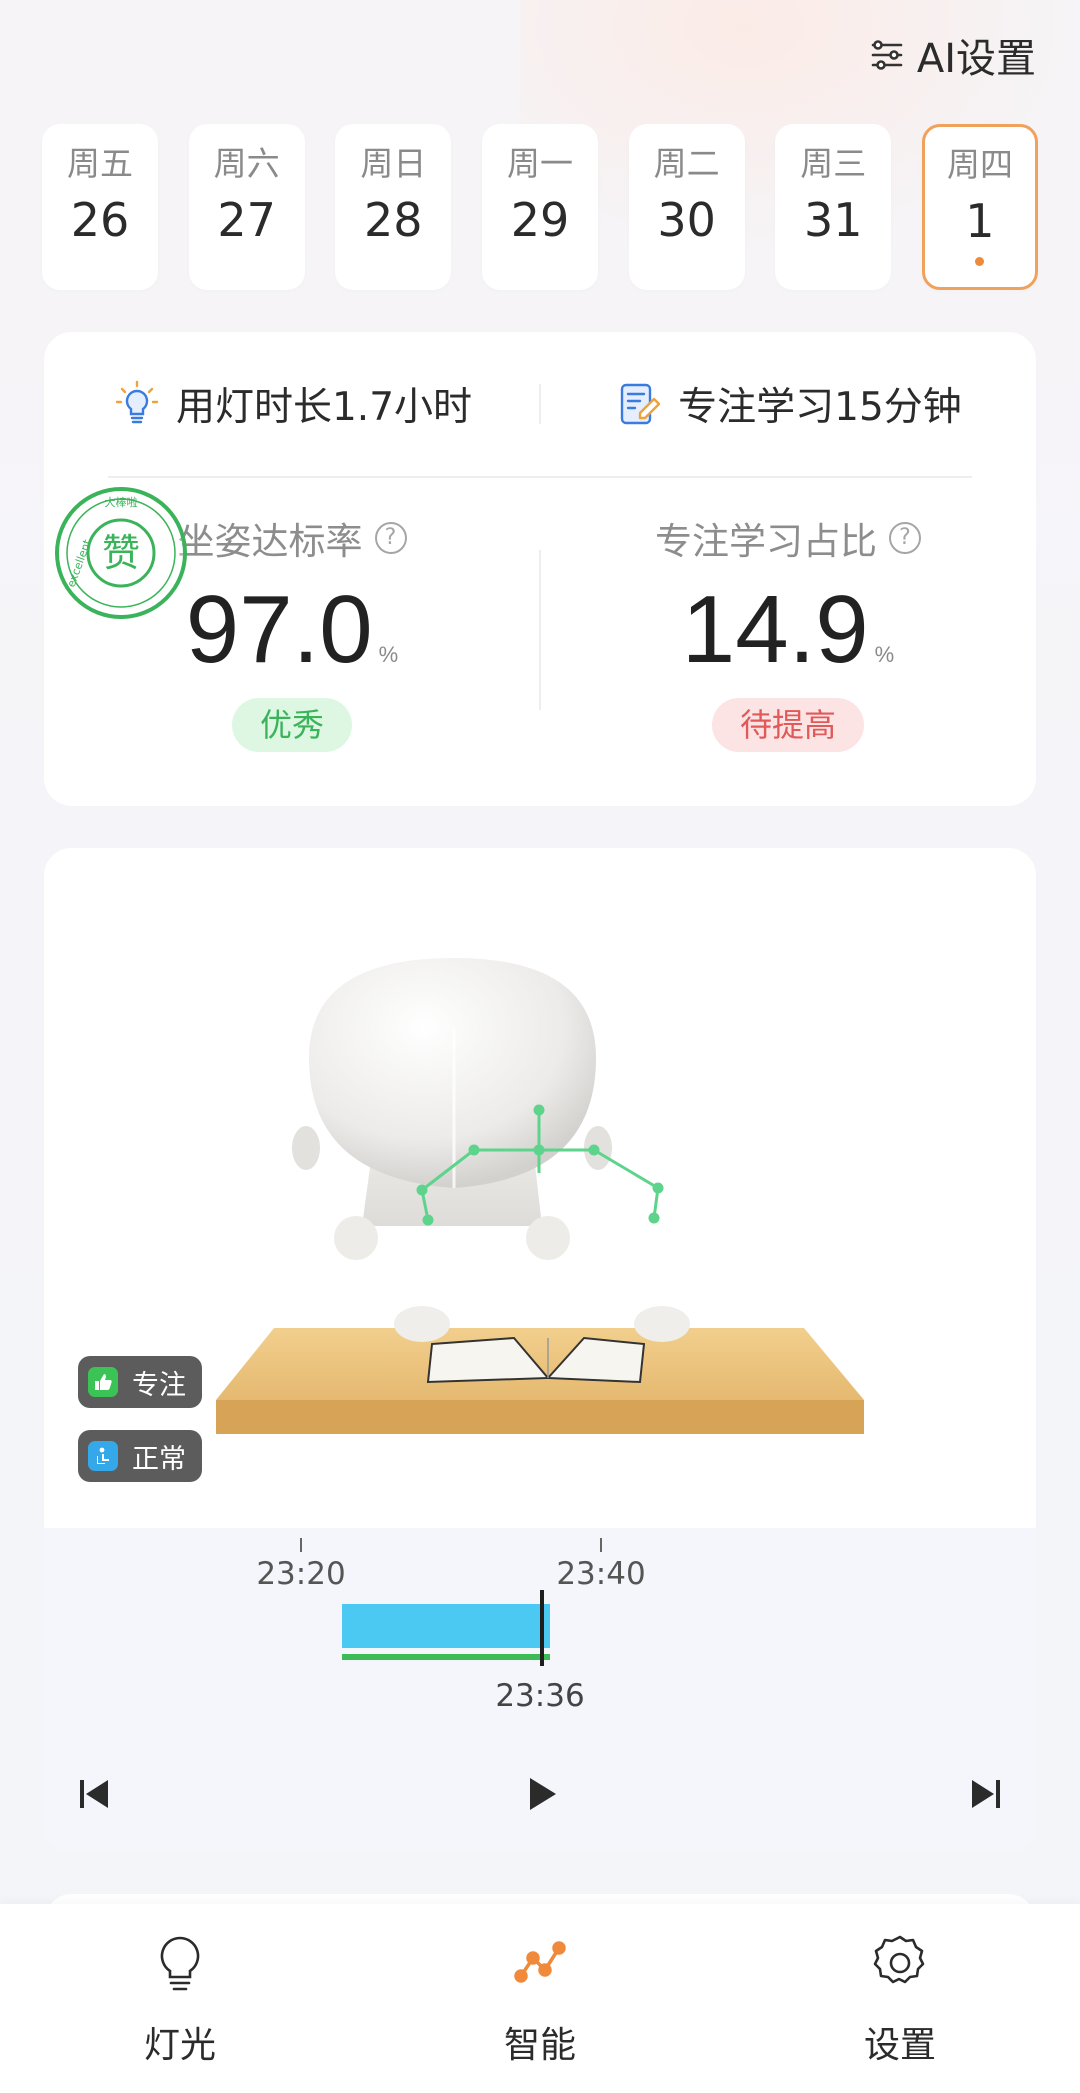 Image resolution: width=1080 pixels, height=2093 pixels. Describe the element at coordinates (279, 629) in the screenshot. I see `posture-value: 97.0` at that location.